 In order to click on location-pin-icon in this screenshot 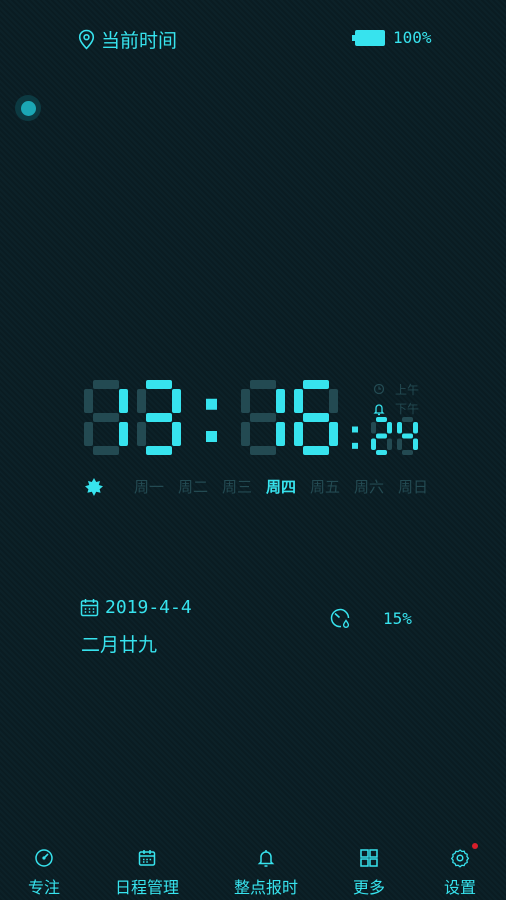, I will do `click(86, 39)`.